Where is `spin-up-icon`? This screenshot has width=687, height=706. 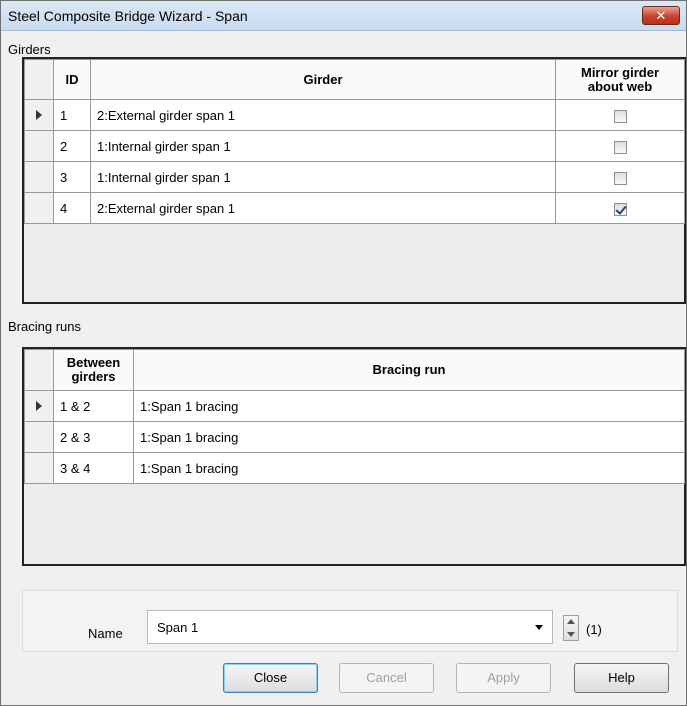 spin-up-icon is located at coordinates (571, 621).